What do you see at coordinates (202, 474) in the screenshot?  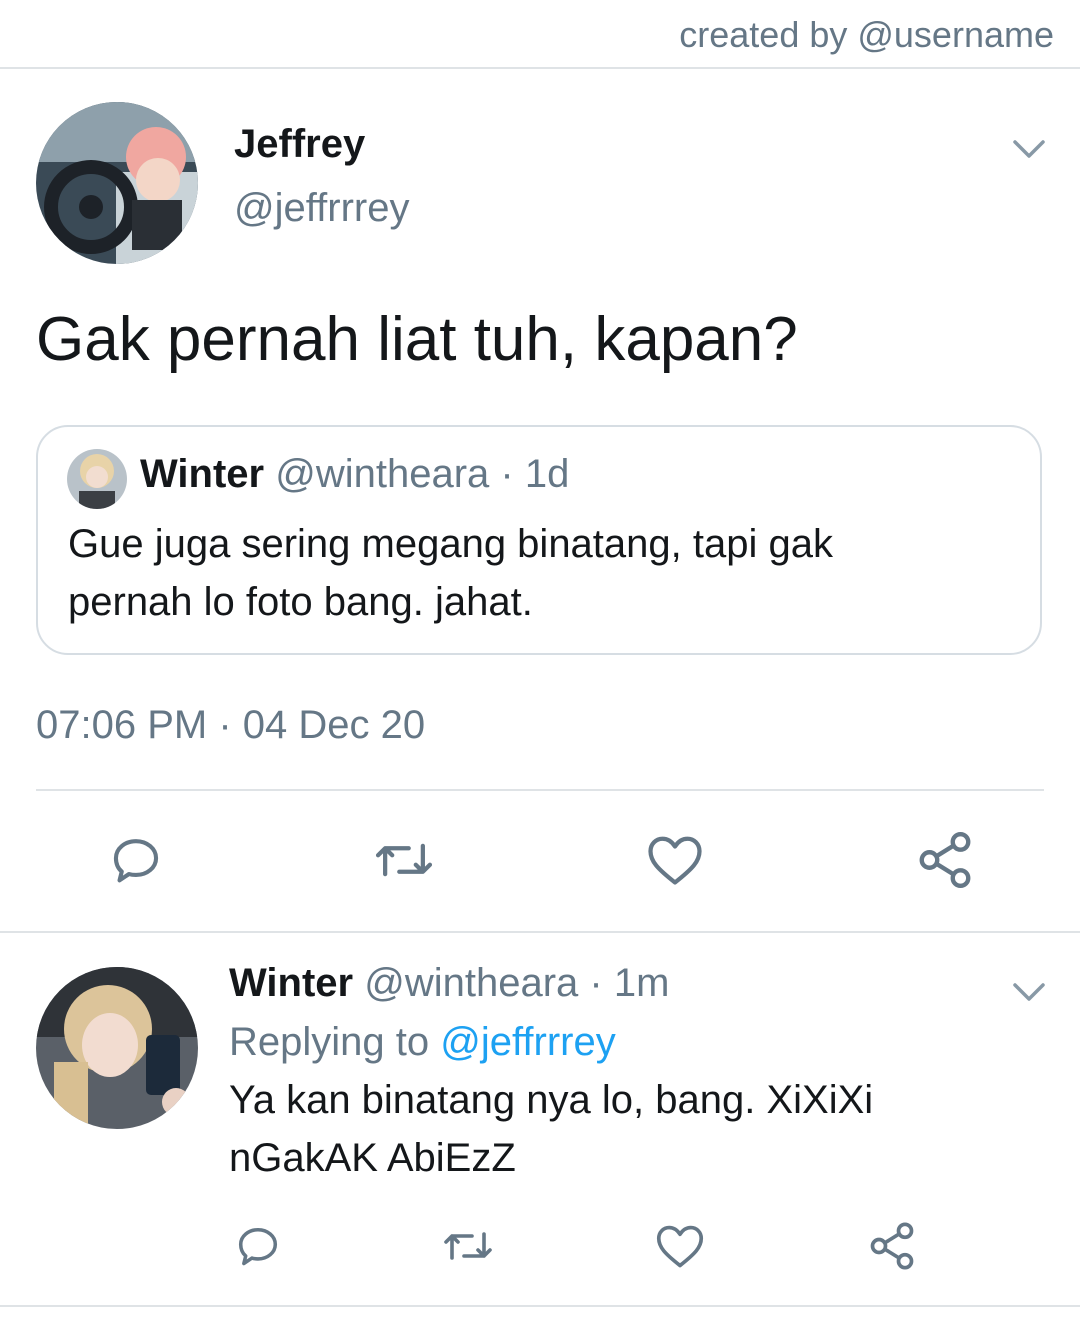 I see `quote-author-name: Winter` at bounding box center [202, 474].